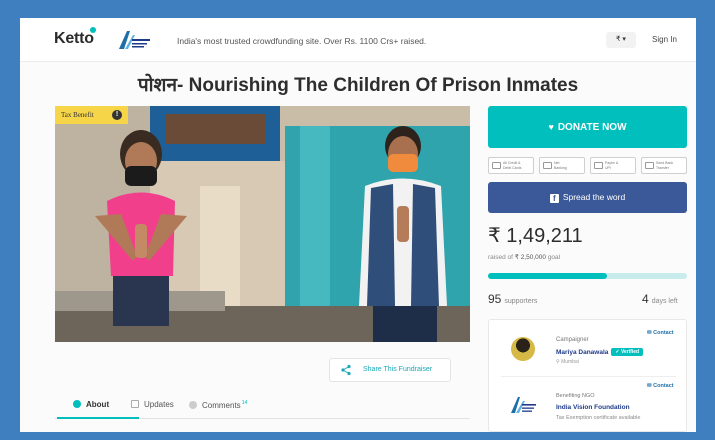 This screenshot has width=715, height=440. What do you see at coordinates (547, 165) in the screenshot?
I see `bank-icon` at bounding box center [547, 165].